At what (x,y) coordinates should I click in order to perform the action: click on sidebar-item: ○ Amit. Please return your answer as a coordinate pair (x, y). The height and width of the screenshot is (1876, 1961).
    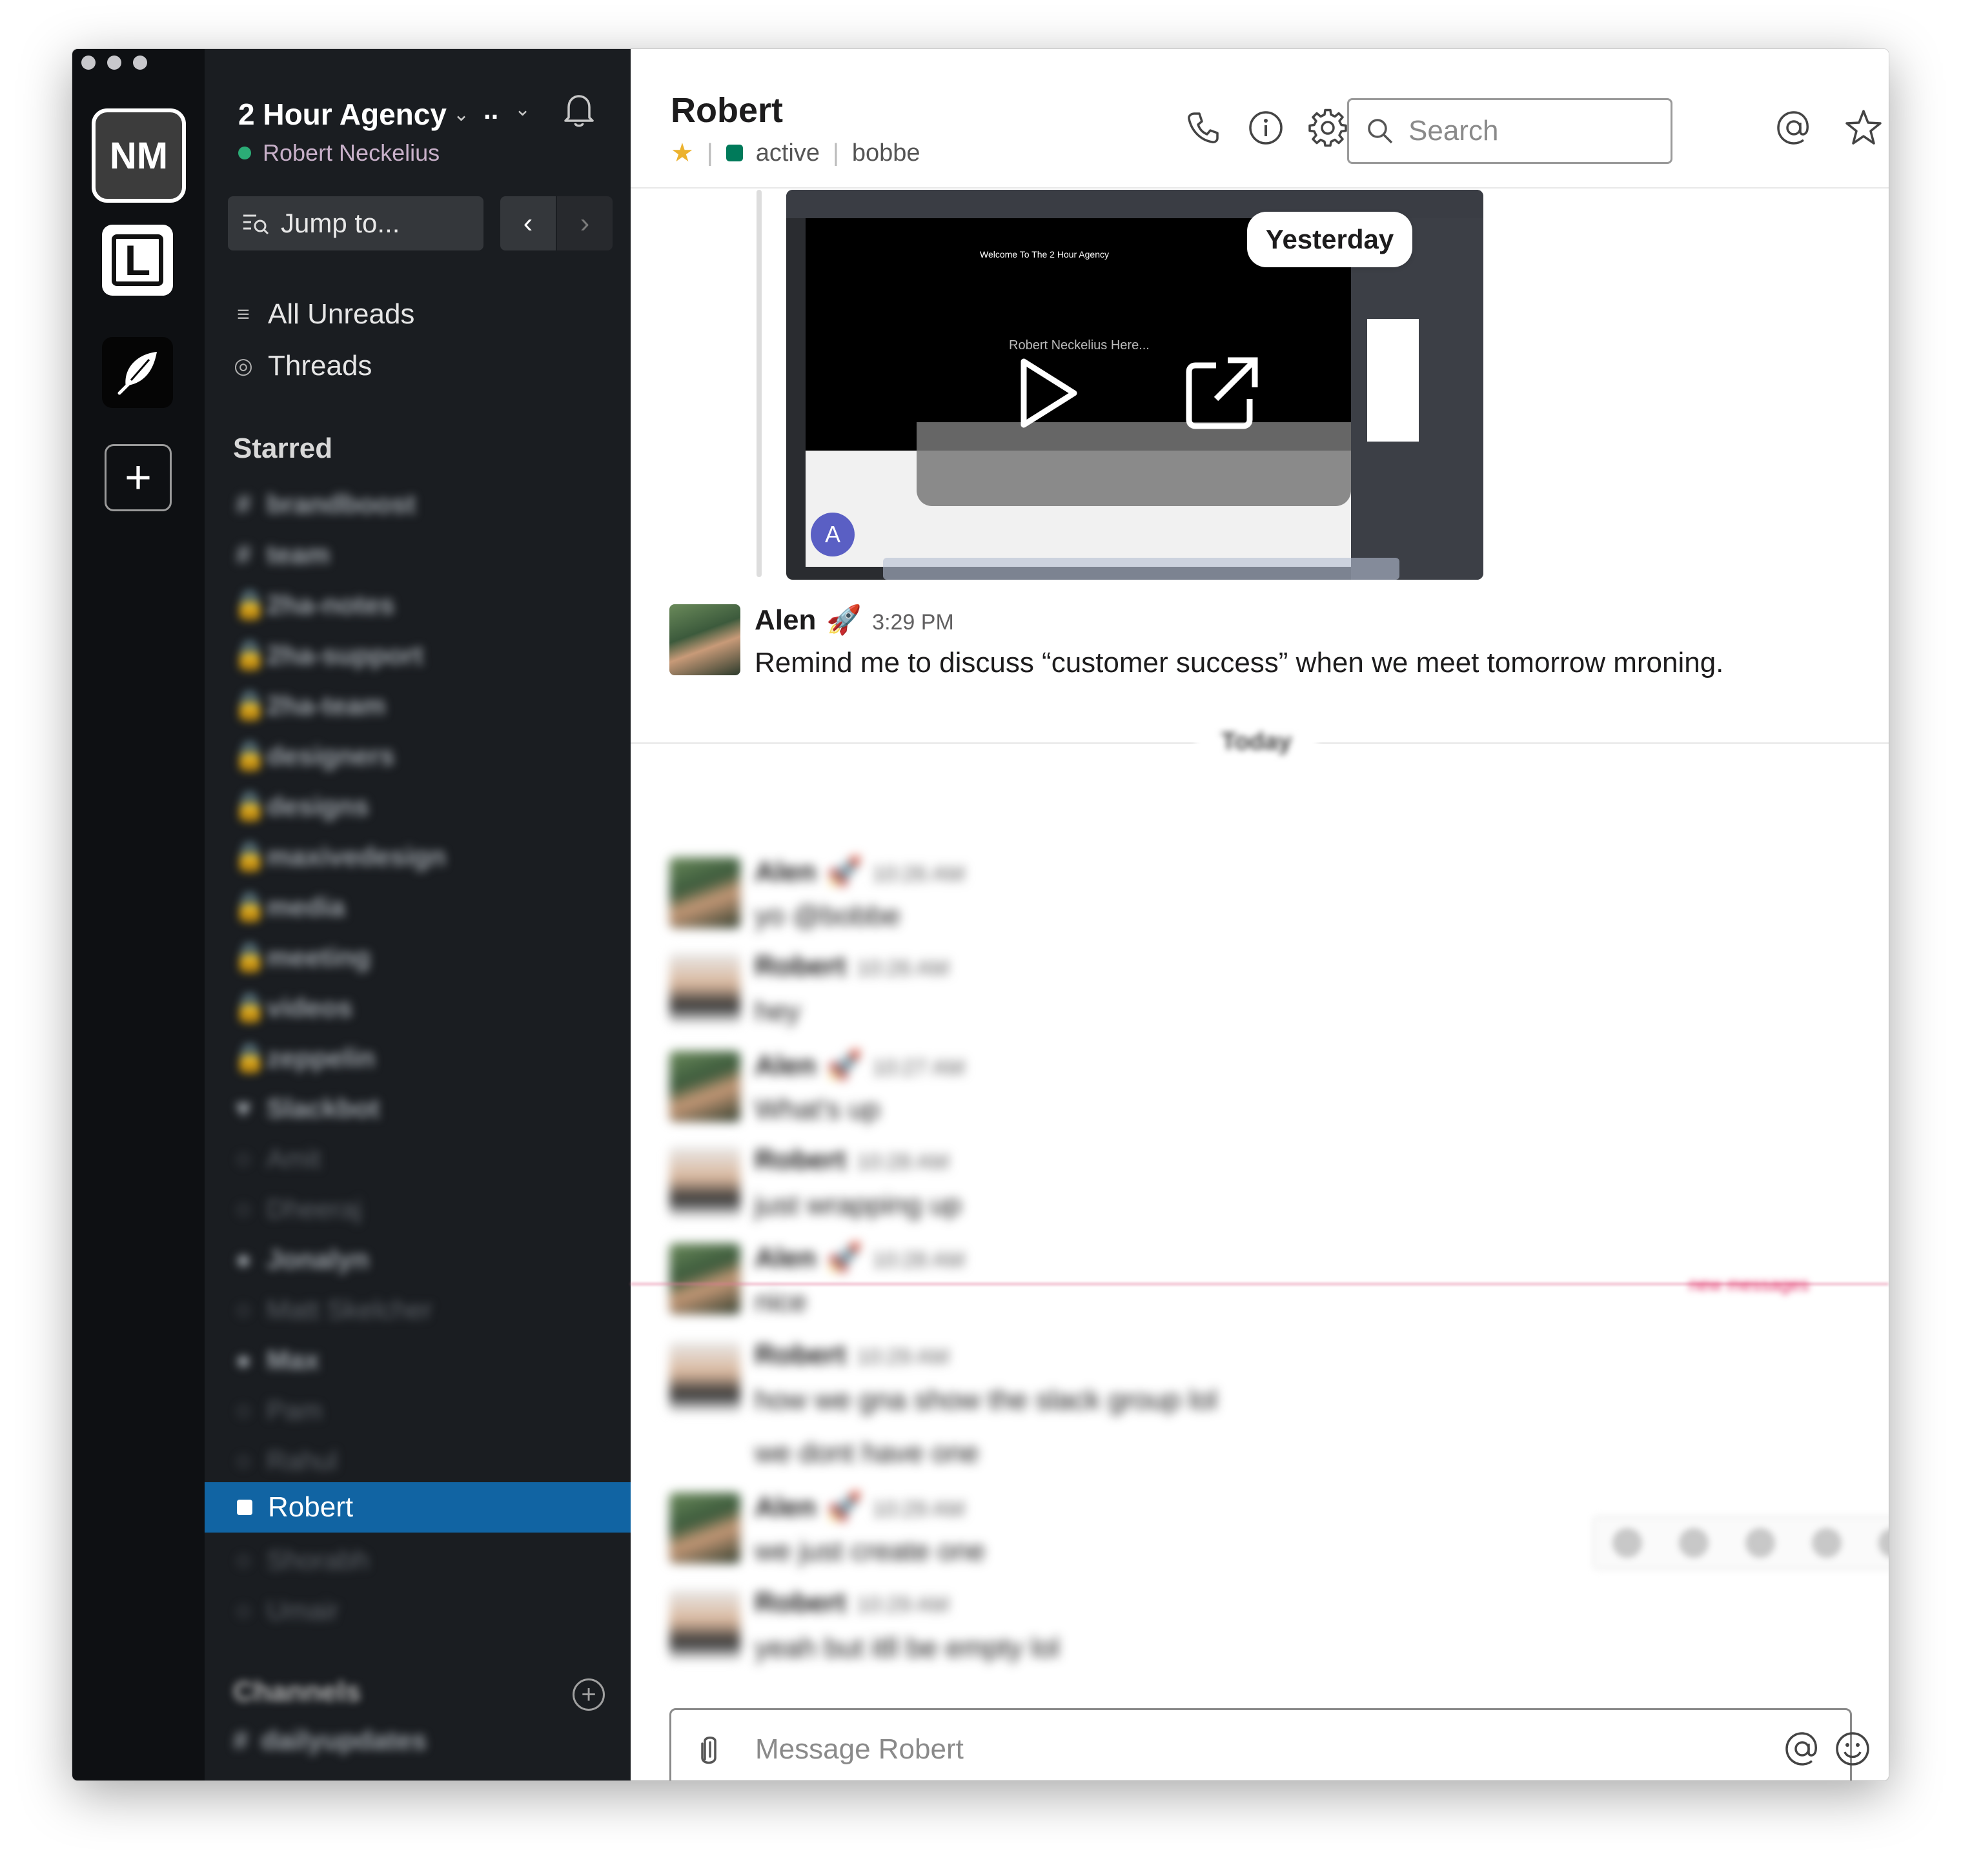
    Looking at the image, I should click on (340, 1159).